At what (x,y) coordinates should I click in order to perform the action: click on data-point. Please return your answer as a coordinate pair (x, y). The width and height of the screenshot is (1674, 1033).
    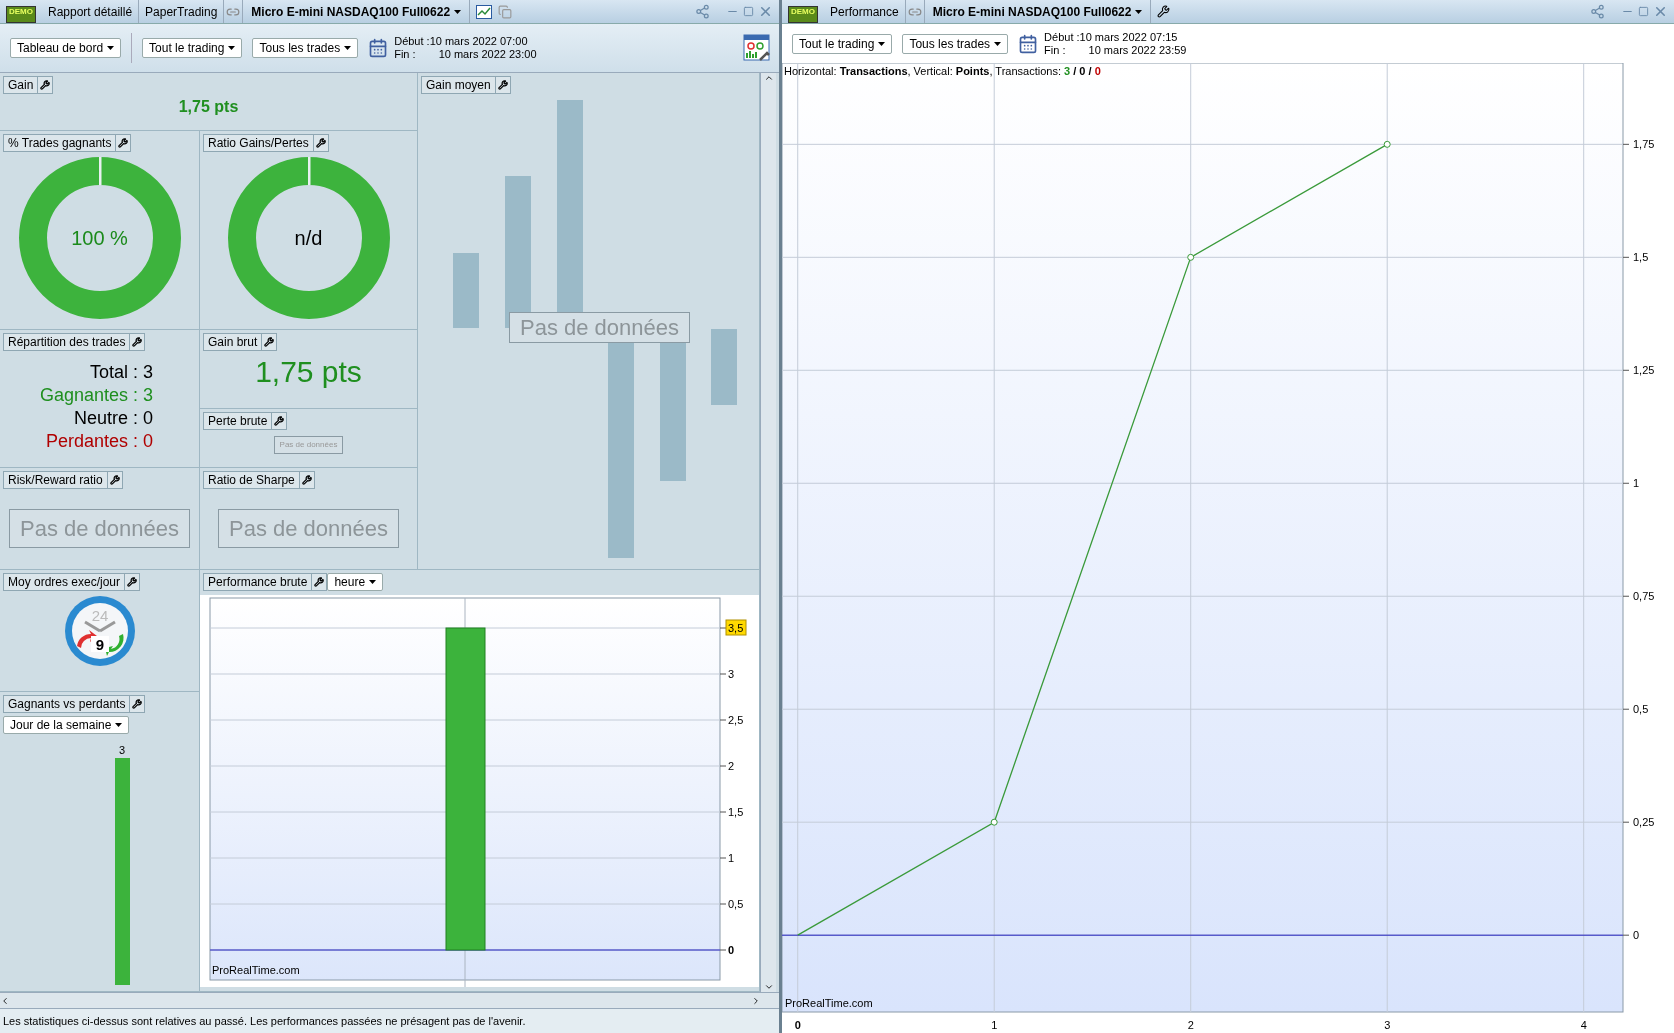
    Looking at the image, I should click on (994, 822).